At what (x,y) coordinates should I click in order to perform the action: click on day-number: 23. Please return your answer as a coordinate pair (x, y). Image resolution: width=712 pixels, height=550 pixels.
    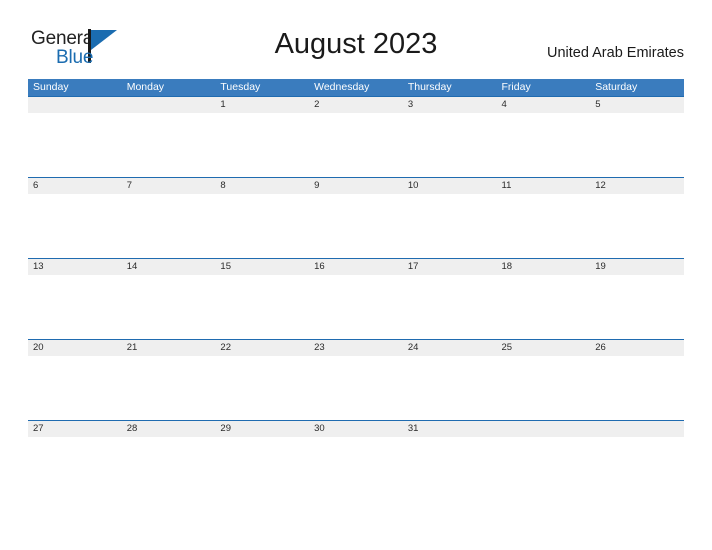
    Looking at the image, I should click on (356, 348).